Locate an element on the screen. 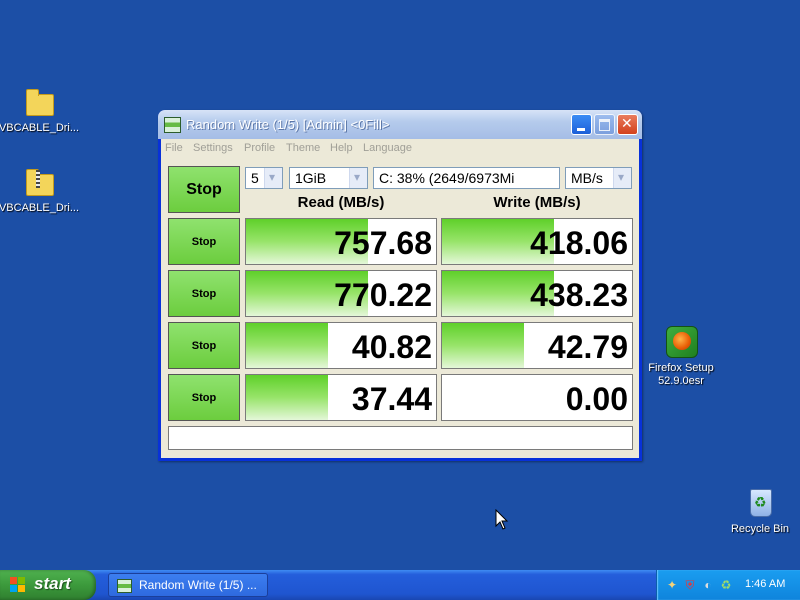 The image size is (800, 600). read-meter-row-4: 37.44 is located at coordinates (341, 397).